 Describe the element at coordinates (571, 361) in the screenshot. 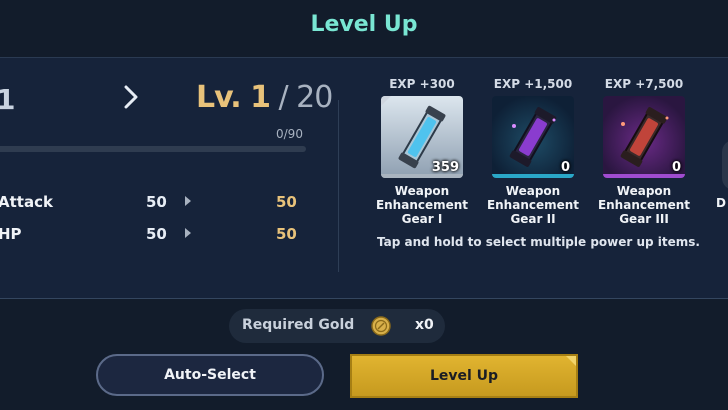

I see `button-corner` at that location.